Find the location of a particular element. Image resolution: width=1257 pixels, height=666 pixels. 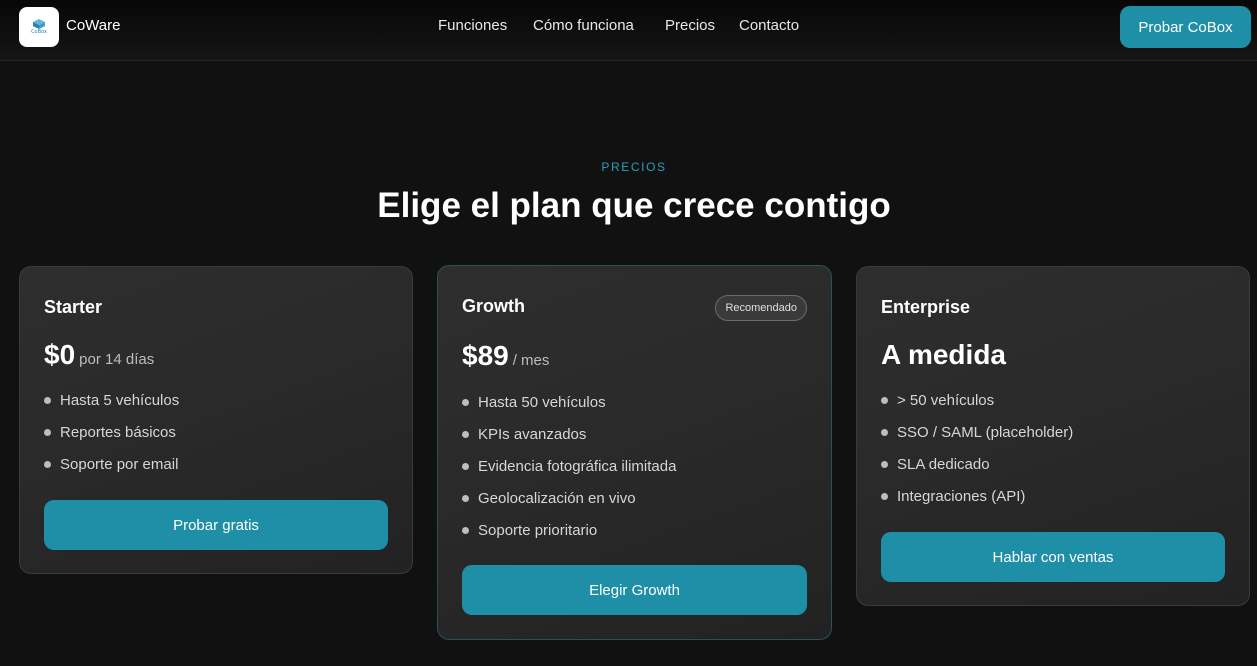

feature-item: KPIs avanzados is located at coordinates (569, 434).